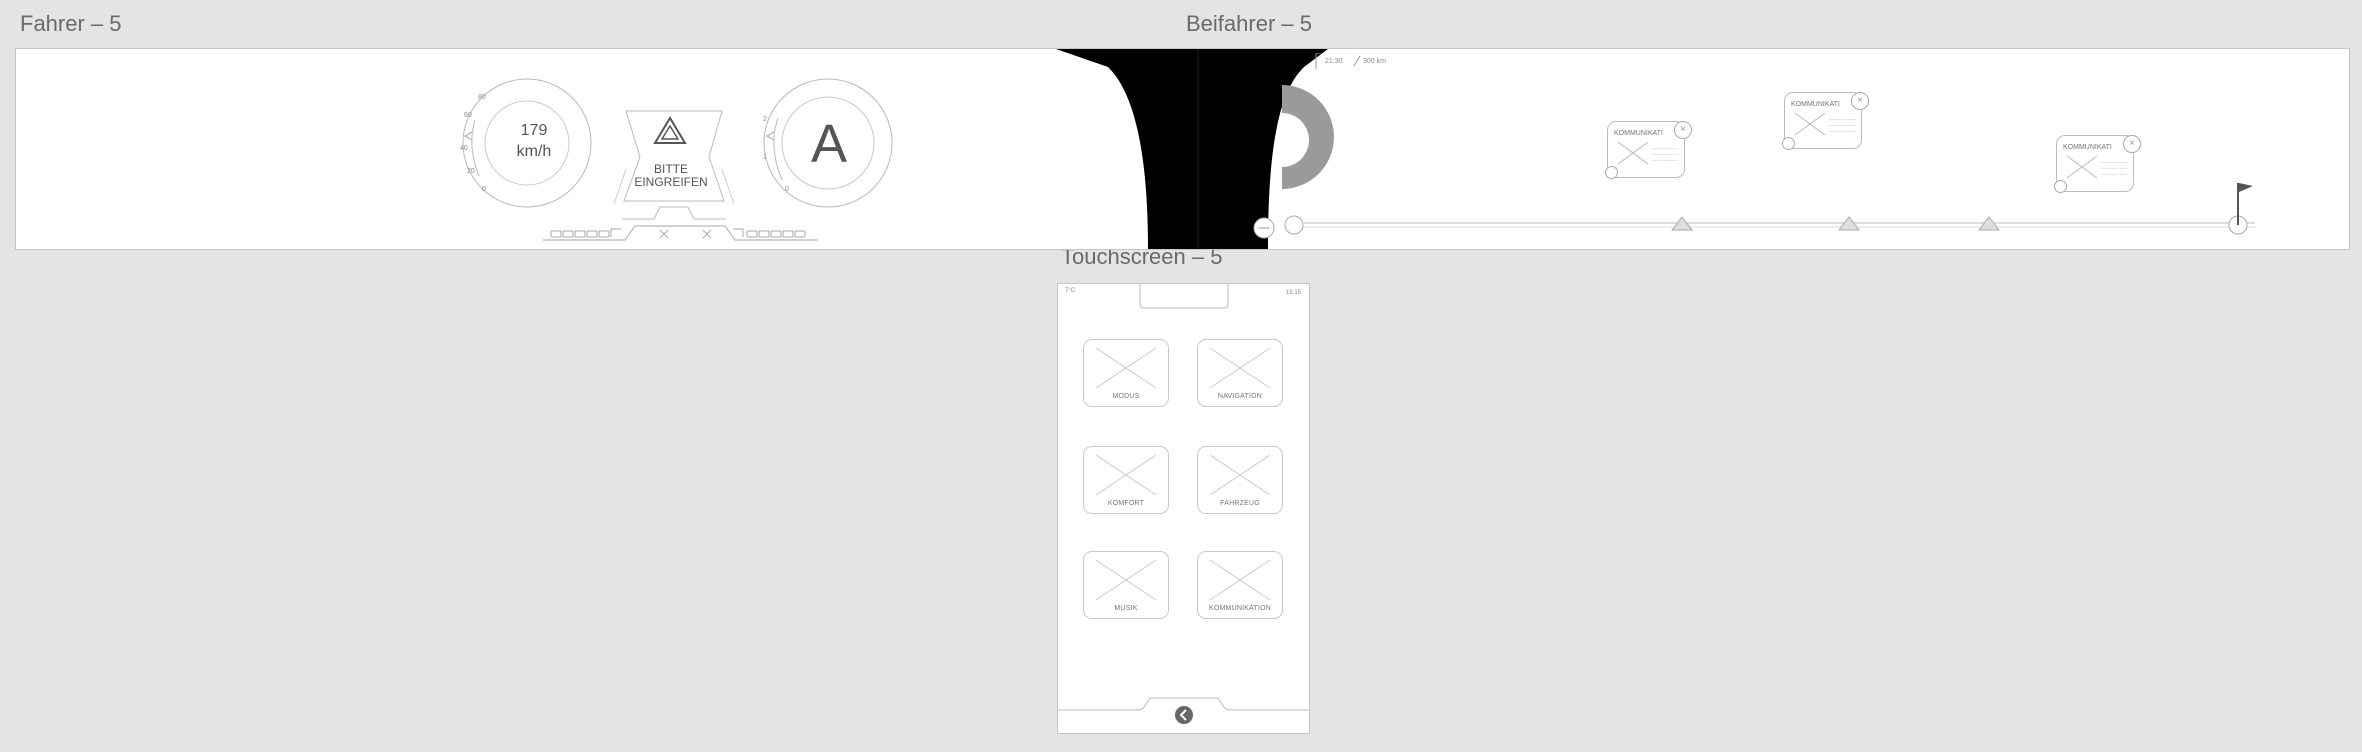 The width and height of the screenshot is (2362, 752). What do you see at coordinates (71, 23) in the screenshot?
I see `artboard-title-fahrer: Fahrer – 5` at bounding box center [71, 23].